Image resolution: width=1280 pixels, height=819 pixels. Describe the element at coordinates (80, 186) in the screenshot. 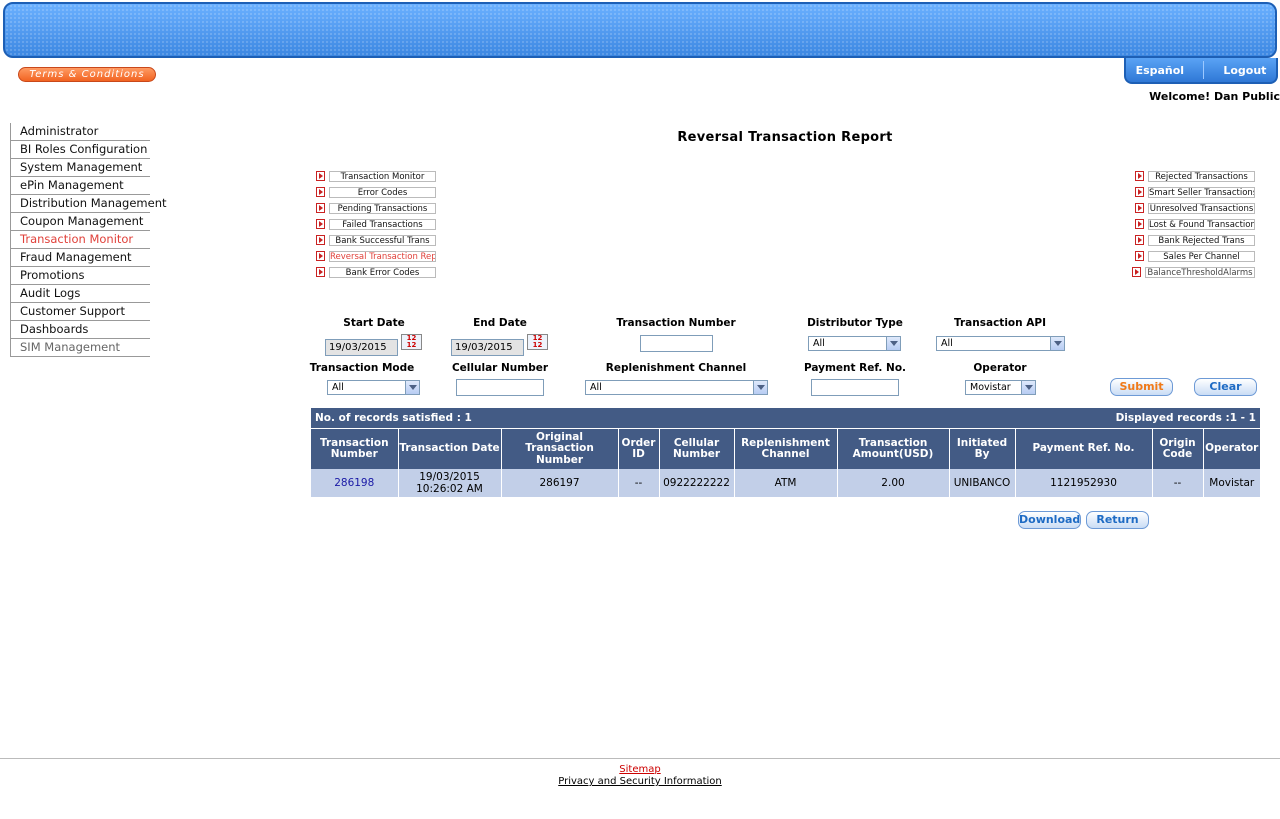

I see `sidebar-item-epin-management: ePin Management` at that location.